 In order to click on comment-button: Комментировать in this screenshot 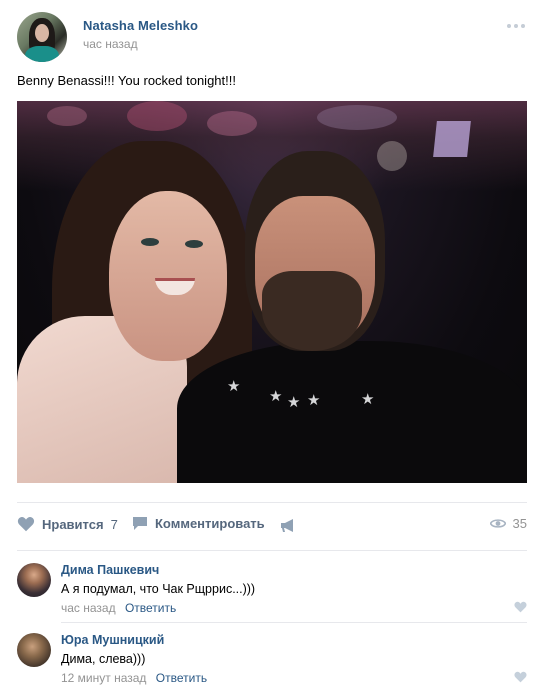, I will do `click(198, 523)`.